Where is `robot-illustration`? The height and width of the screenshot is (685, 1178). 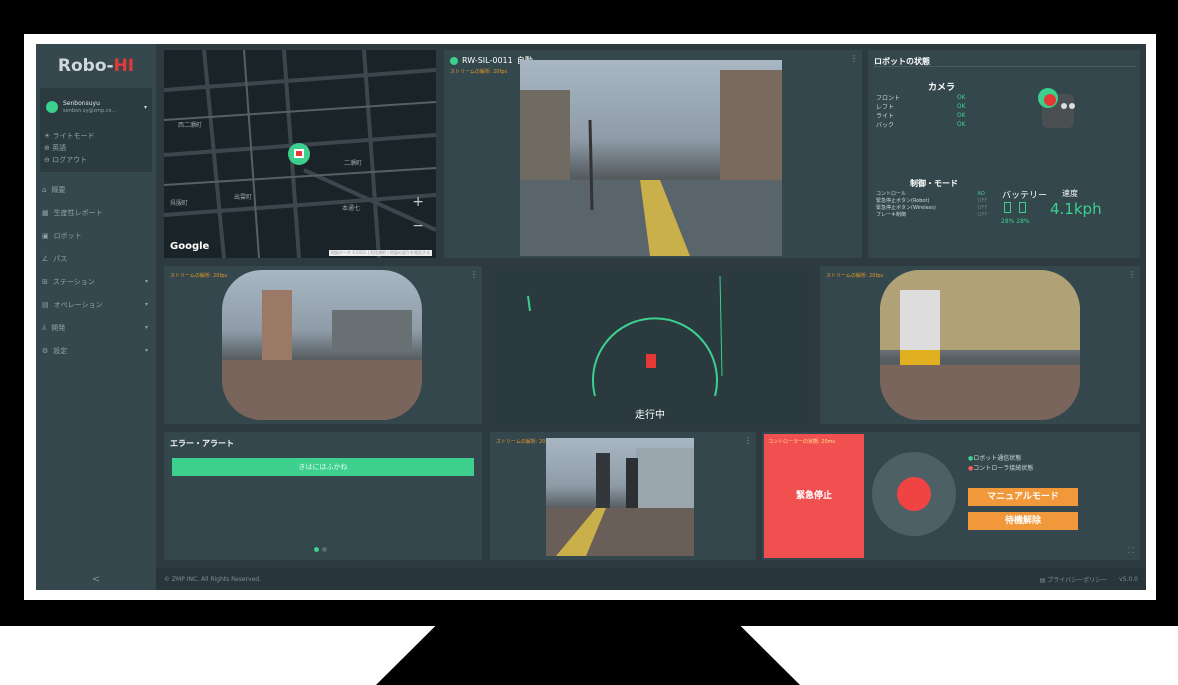
robot-illustration is located at coordinates (1056, 108).